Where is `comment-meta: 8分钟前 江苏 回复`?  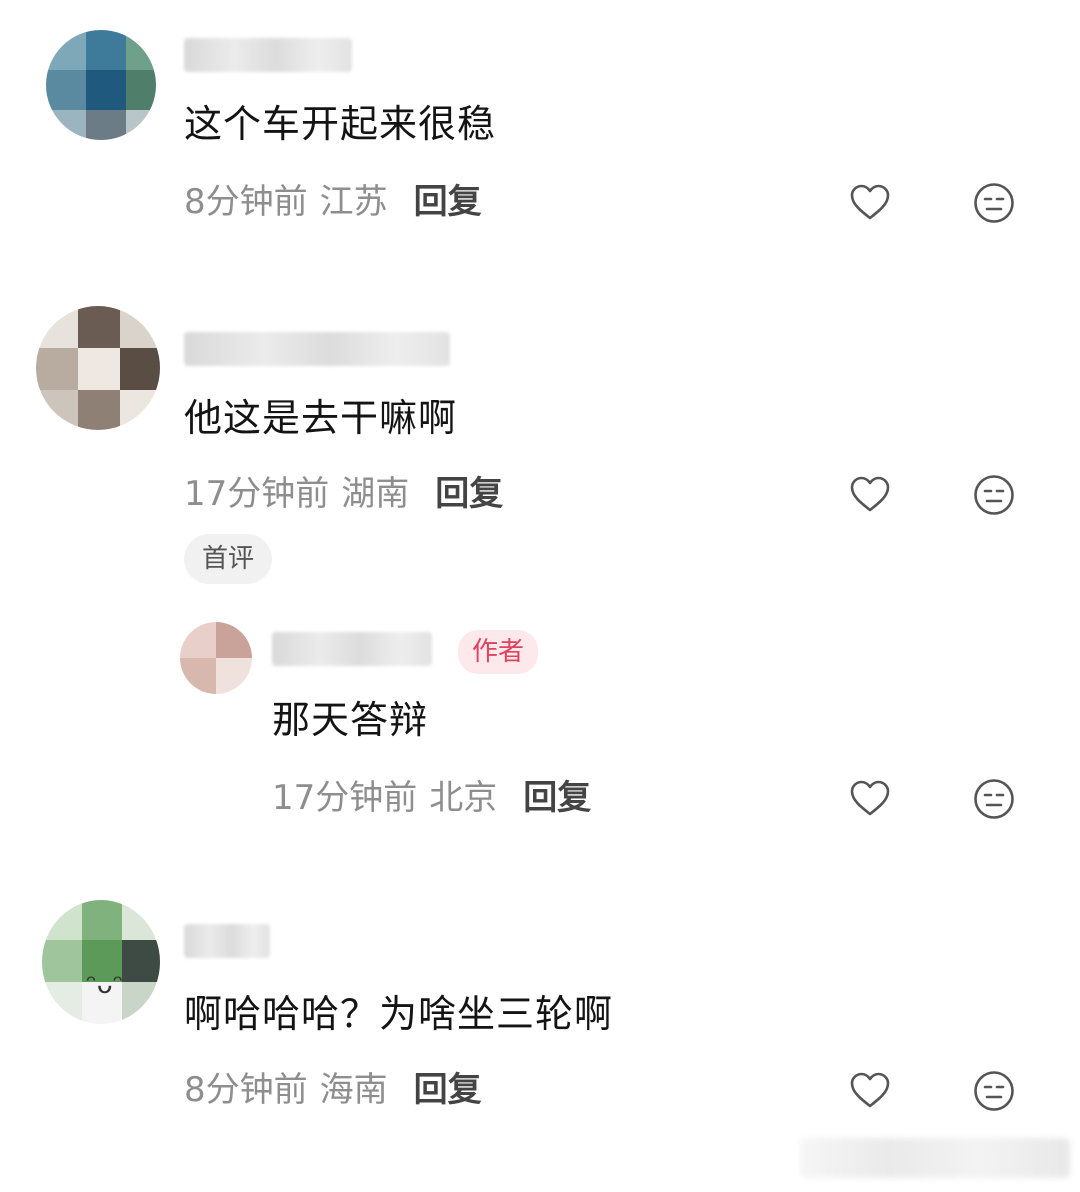
comment-meta: 8分钟前 江苏 回复 is located at coordinates (333, 202).